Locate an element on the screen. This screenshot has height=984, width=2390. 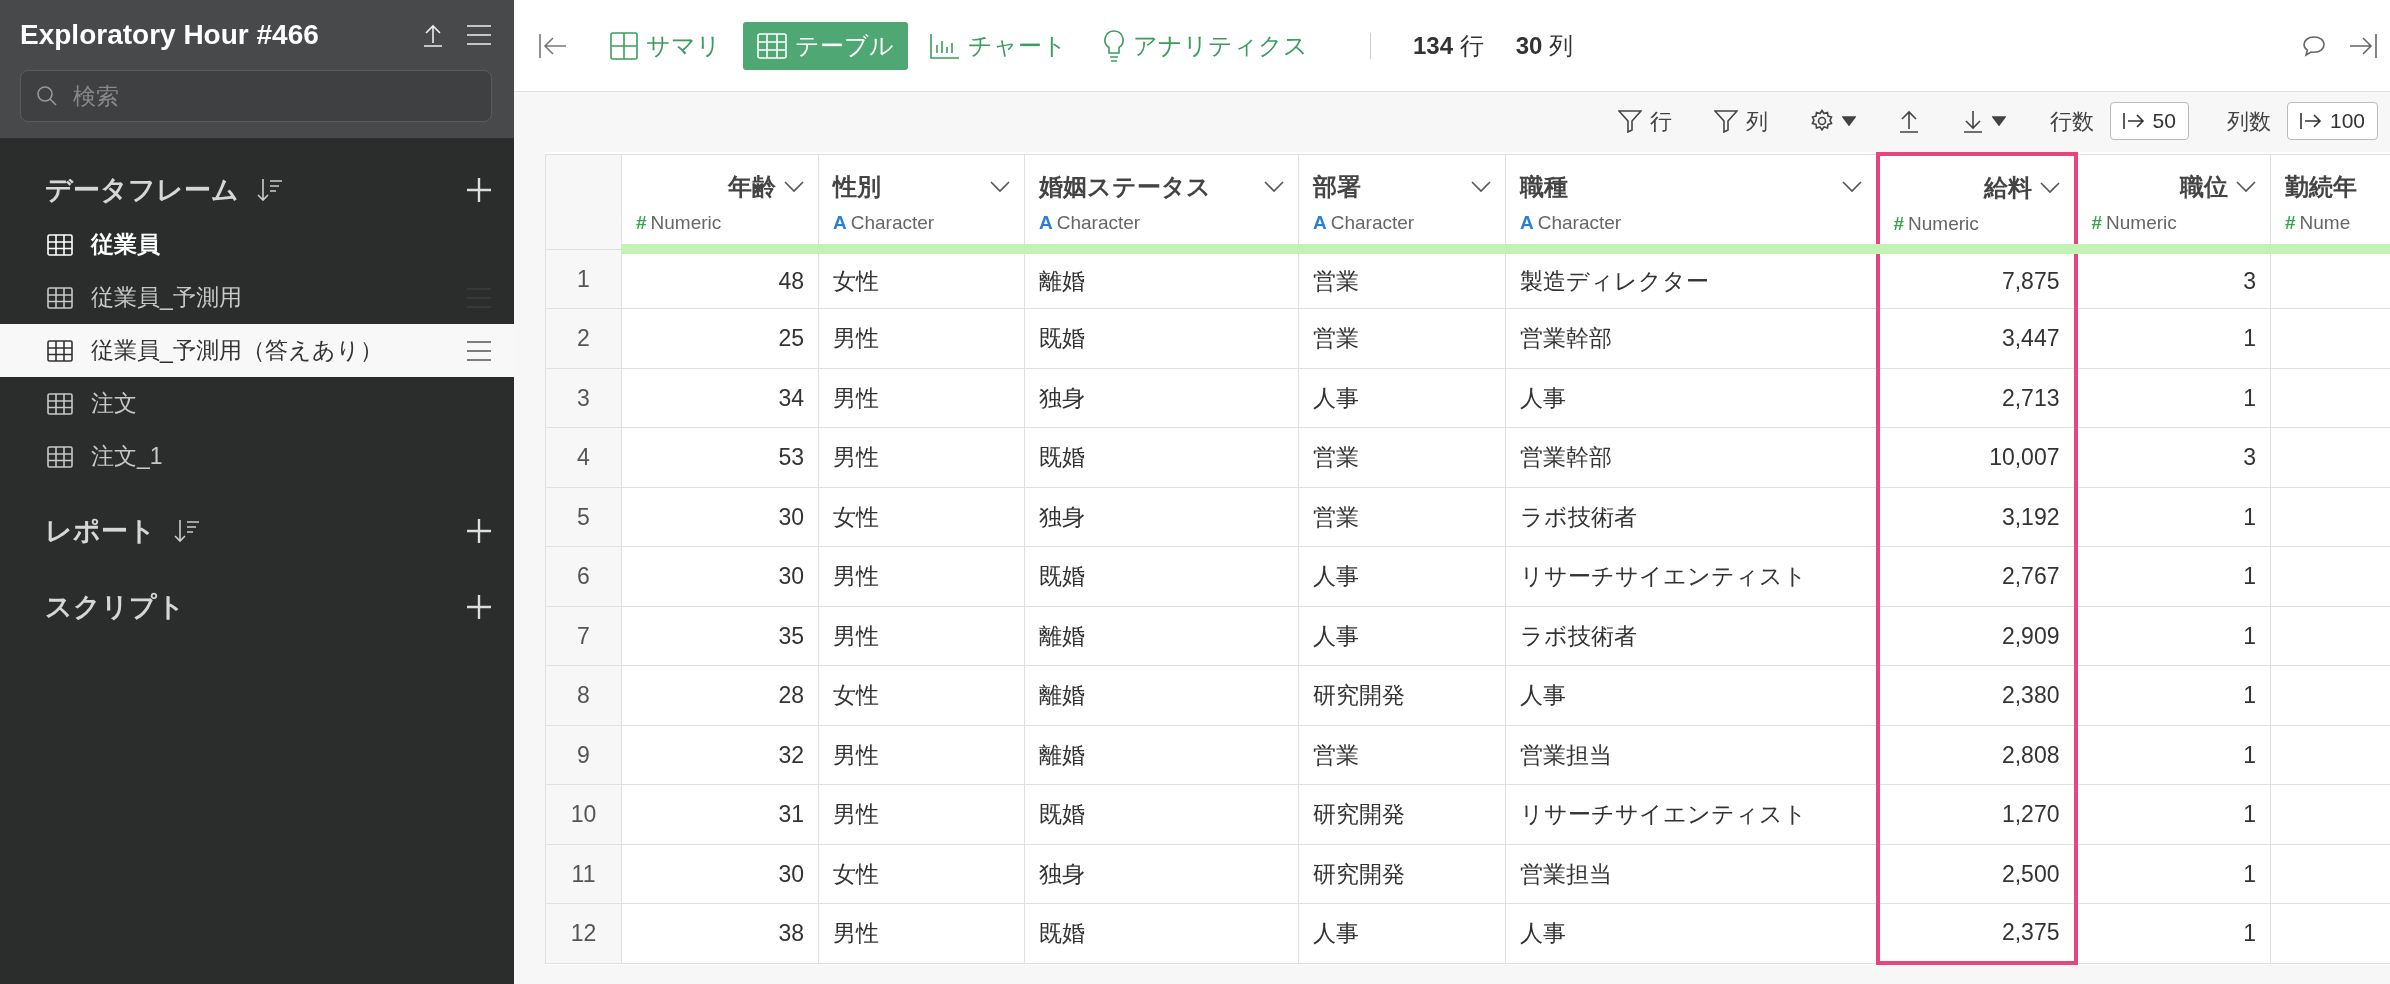
table-cell: 3,192 is located at coordinates (1976, 517).